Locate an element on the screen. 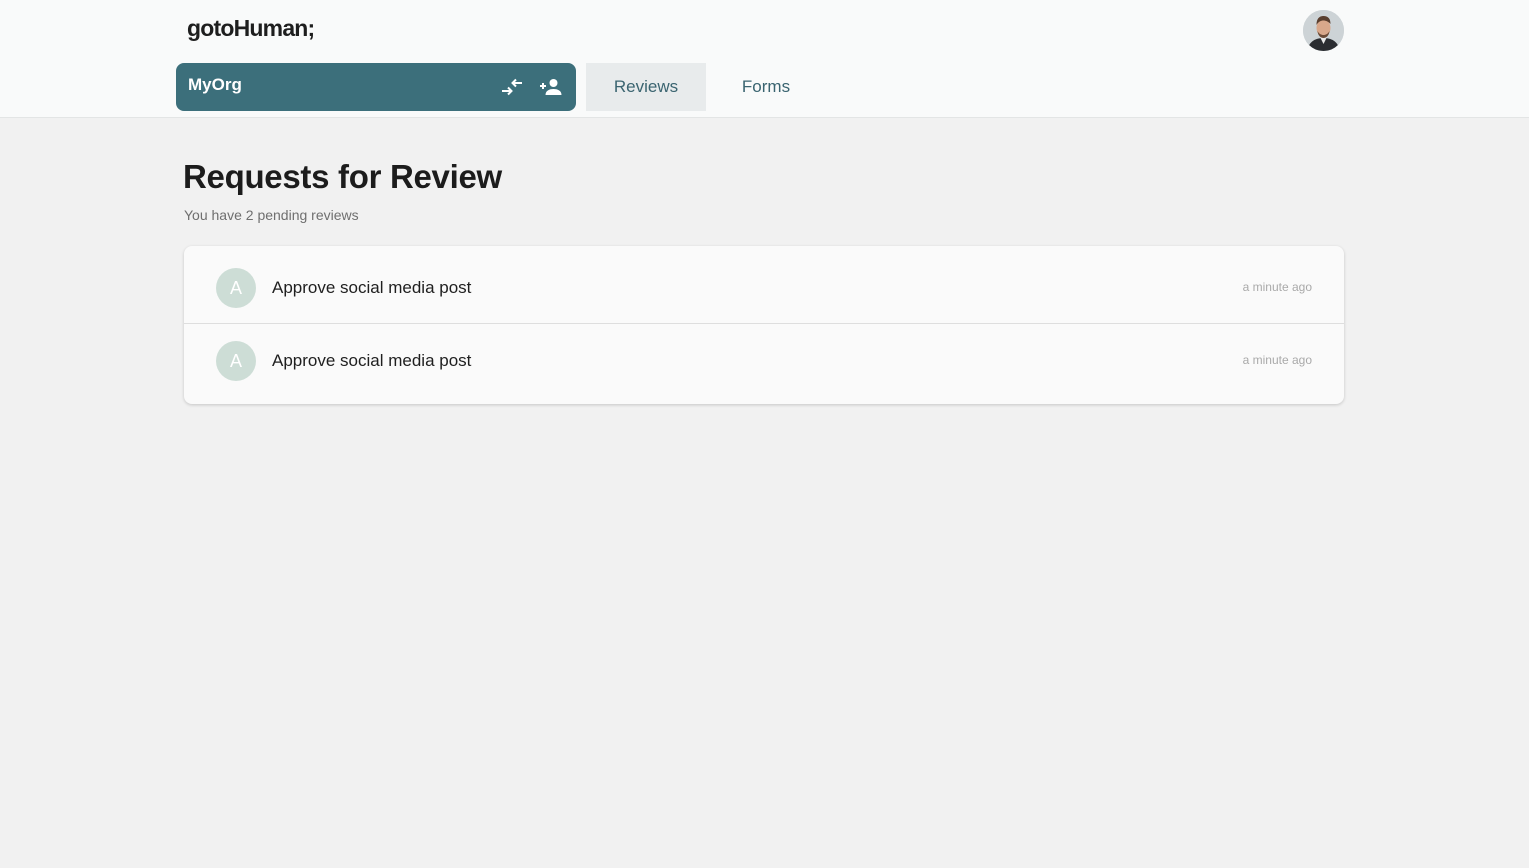 Image resolution: width=1529 pixels, height=868 pixels. org-name: MyOrg is located at coordinates (215, 84).